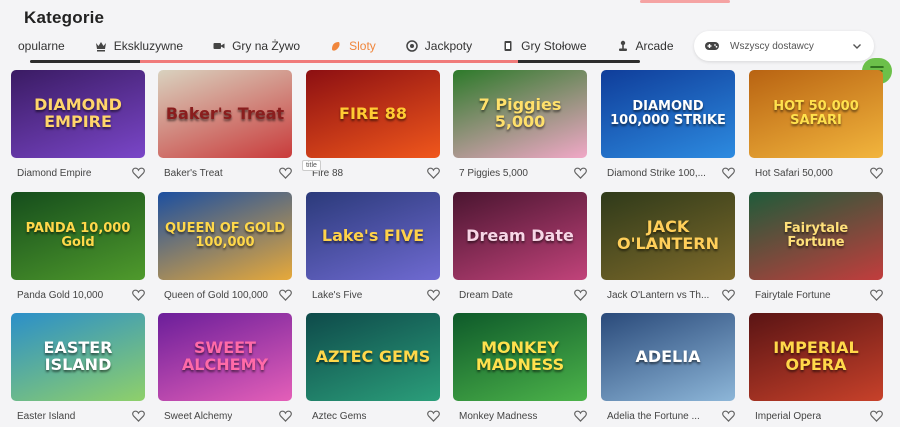 This screenshot has height=427, width=900. I want to click on game-card: HOT 50.000 SAFARI Hot Safari 50,000, so click(816, 124).